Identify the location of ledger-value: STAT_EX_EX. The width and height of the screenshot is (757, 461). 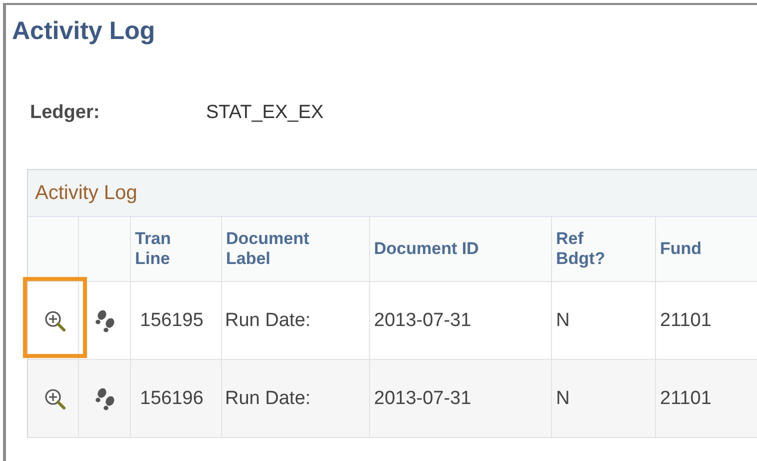
(265, 113).